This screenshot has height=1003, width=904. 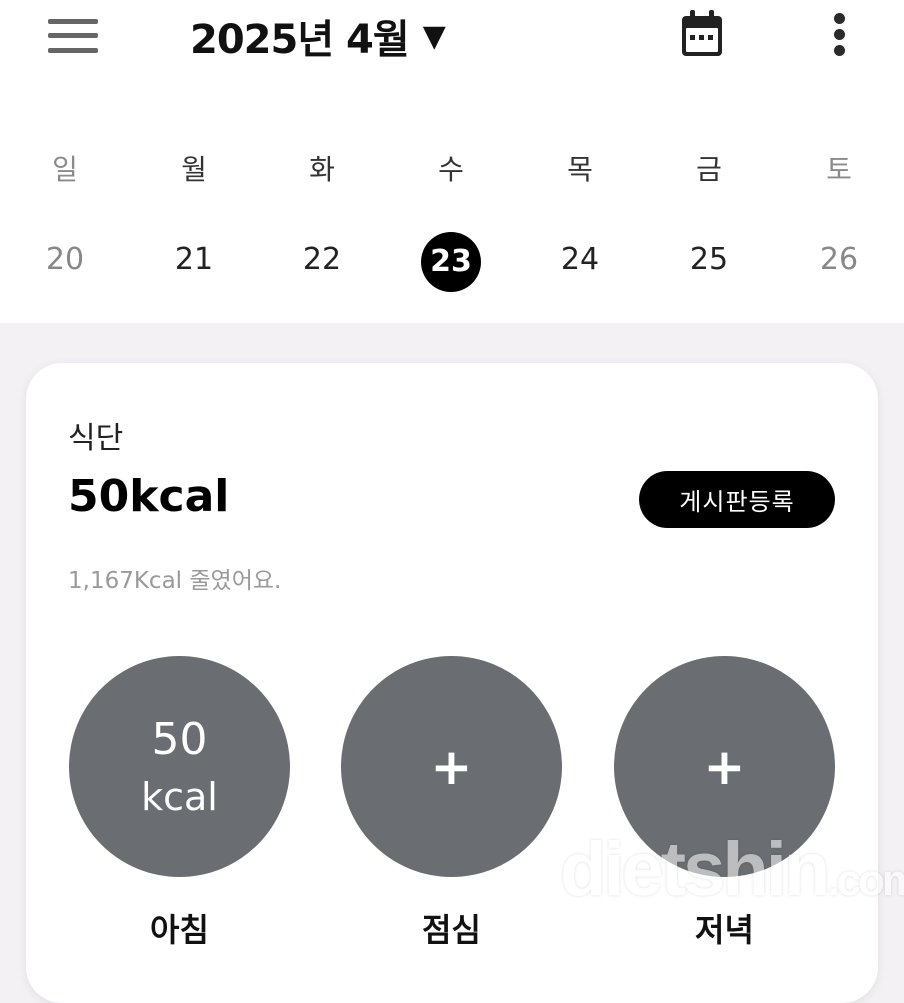 What do you see at coordinates (179, 930) in the screenshot?
I see `meal-name-breakfast: 아침` at bounding box center [179, 930].